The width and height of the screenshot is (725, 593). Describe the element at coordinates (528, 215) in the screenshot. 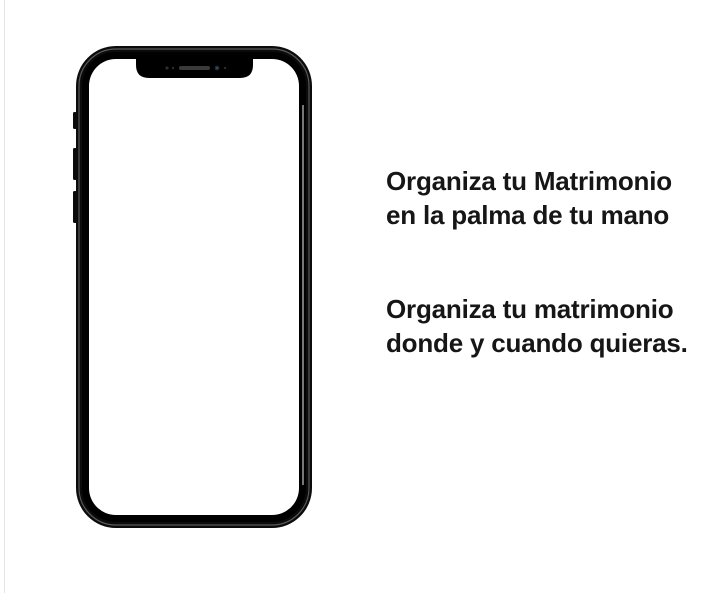

I see `headline-1-line-2: en la palma de tu mano` at that location.